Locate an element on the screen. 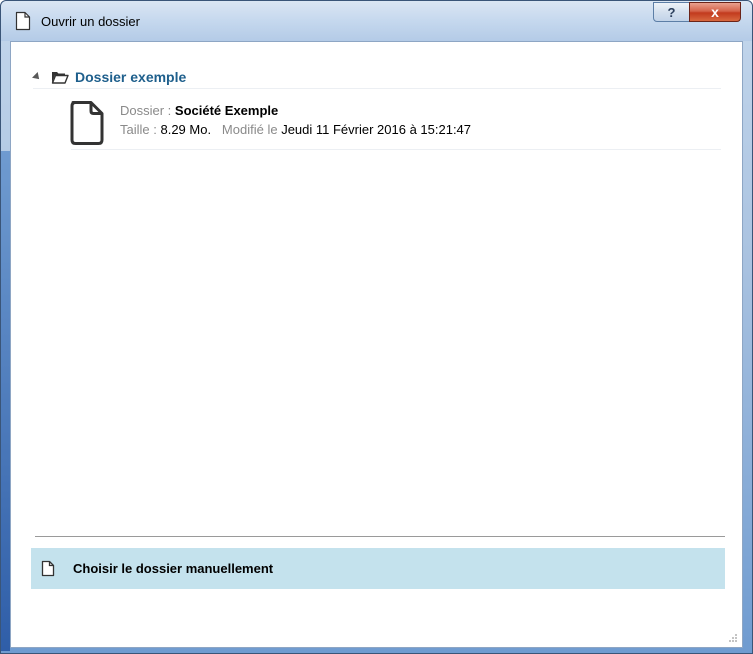 The width and height of the screenshot is (753, 654). item-dossier-line: Dossier : Société Exemple is located at coordinates (199, 110).